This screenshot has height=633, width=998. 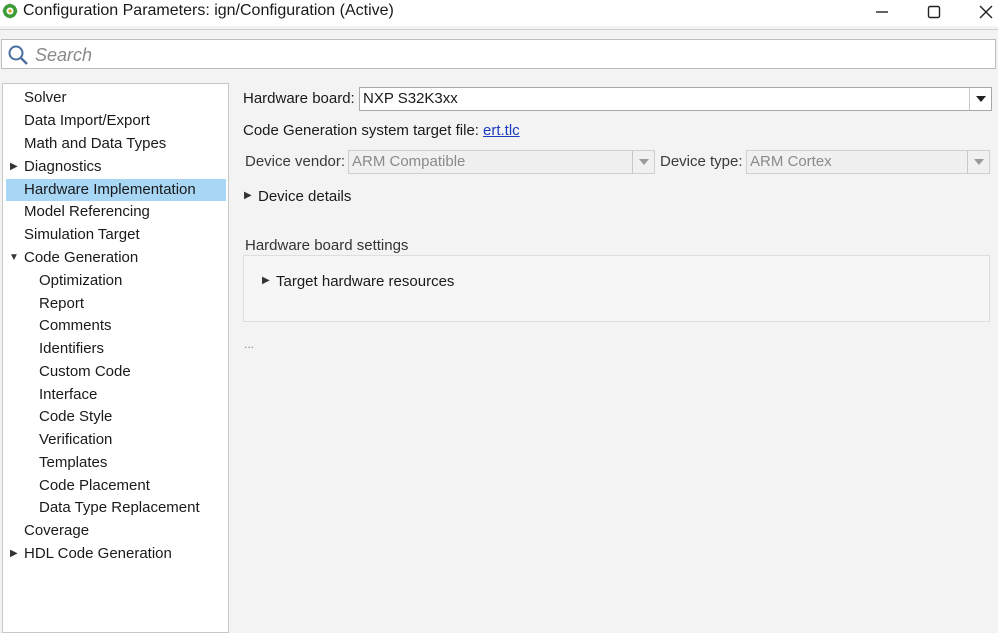 What do you see at coordinates (327, 245) in the screenshot?
I see `board-settings-heading: Hardware board settings` at bounding box center [327, 245].